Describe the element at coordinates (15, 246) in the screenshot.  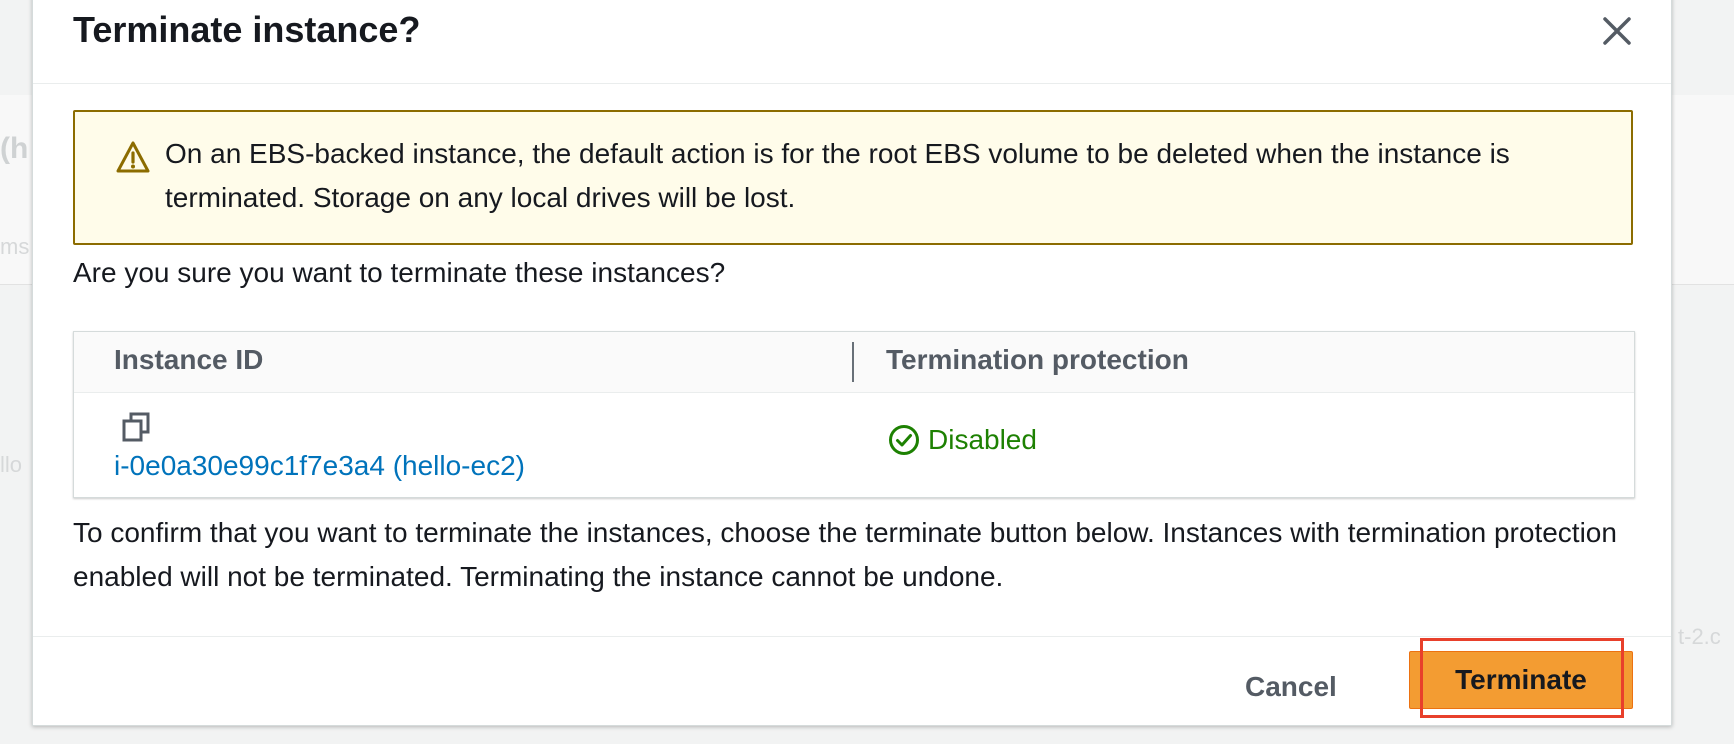
I see `background-label-fragment: ms` at that location.